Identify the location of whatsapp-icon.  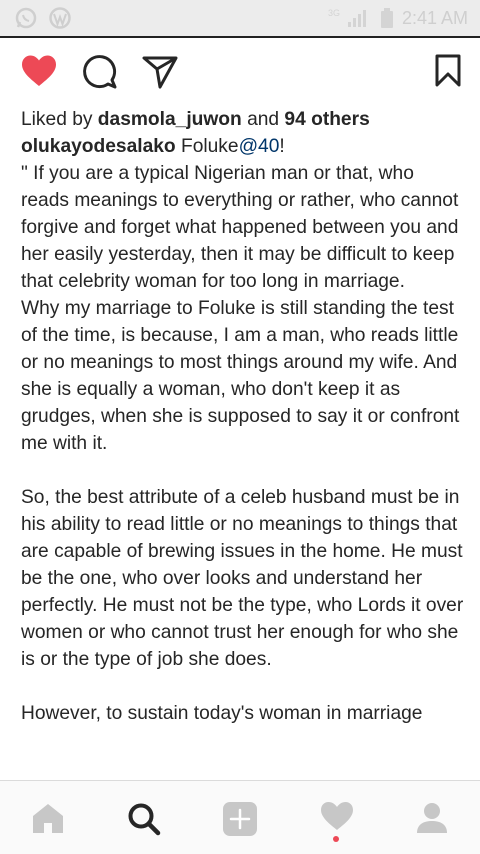
(26, 18).